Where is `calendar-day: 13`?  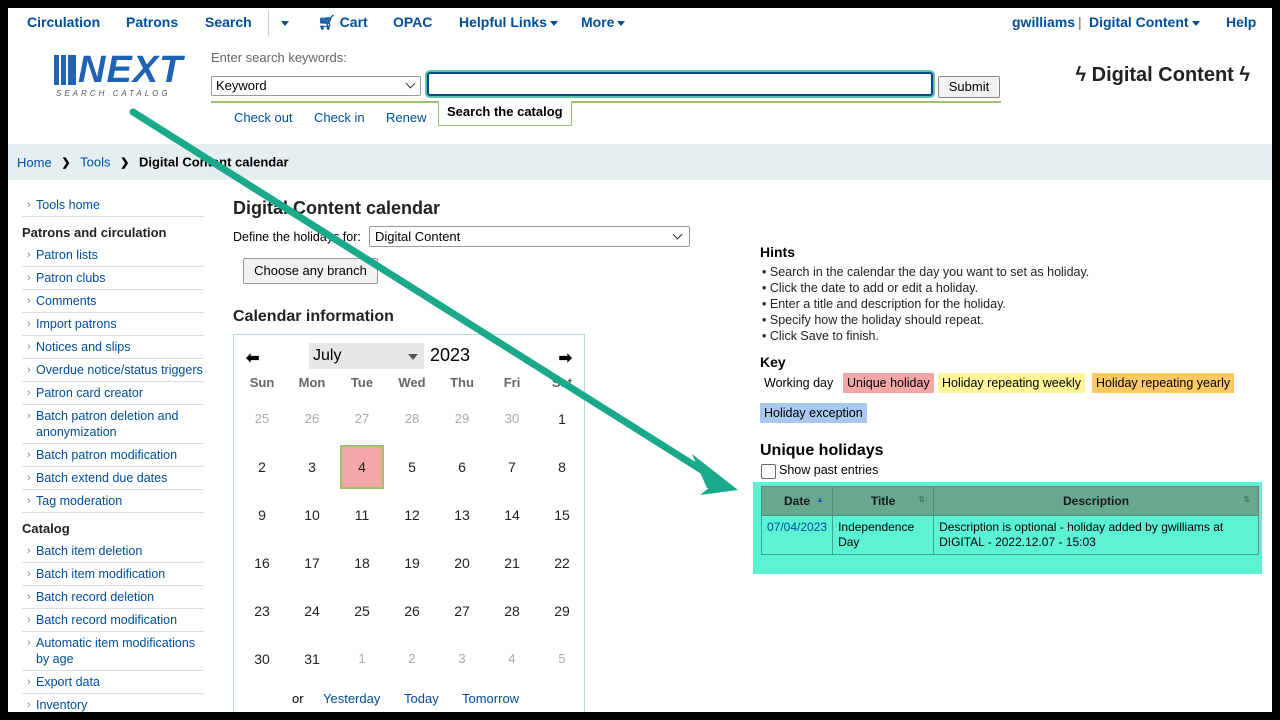 calendar-day: 13 is located at coordinates (462, 515).